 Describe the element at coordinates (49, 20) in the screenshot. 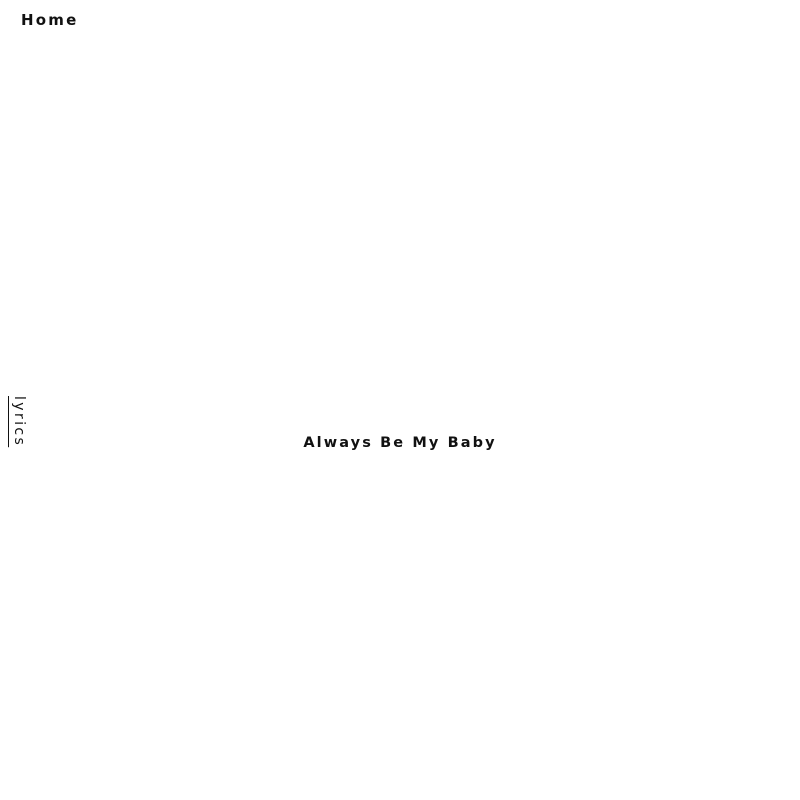

I see `home-link: Home` at that location.